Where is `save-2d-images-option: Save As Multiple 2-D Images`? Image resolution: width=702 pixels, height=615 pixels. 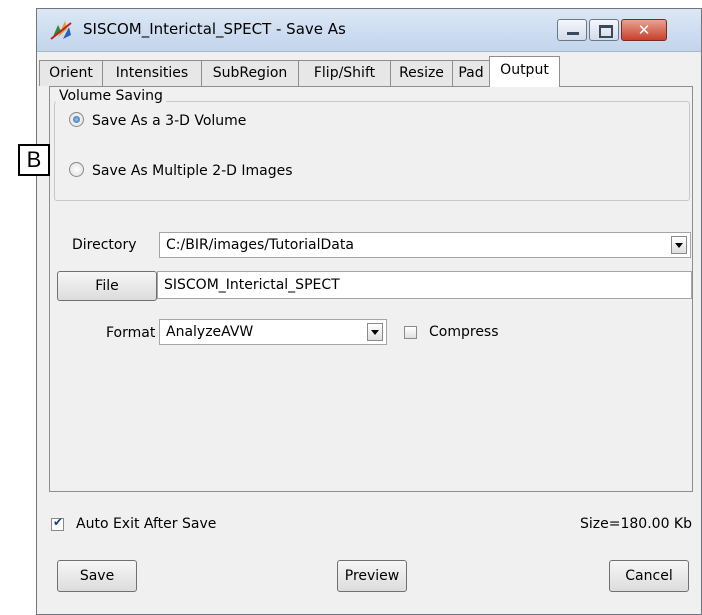
save-2d-images-option: Save As Multiple 2-D Images is located at coordinates (181, 172).